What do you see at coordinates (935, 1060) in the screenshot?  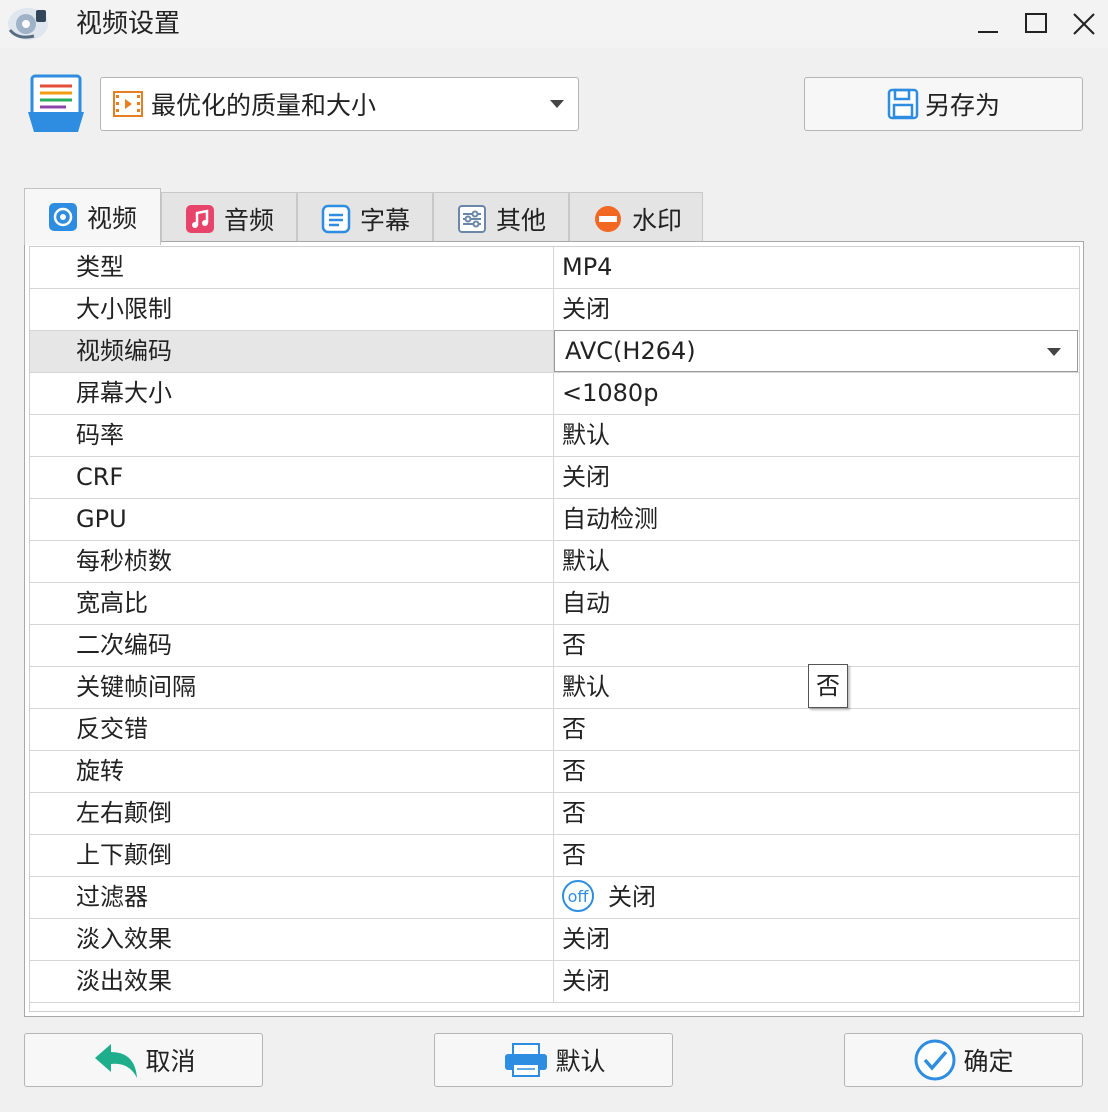 I see `check-circle-icon` at bounding box center [935, 1060].